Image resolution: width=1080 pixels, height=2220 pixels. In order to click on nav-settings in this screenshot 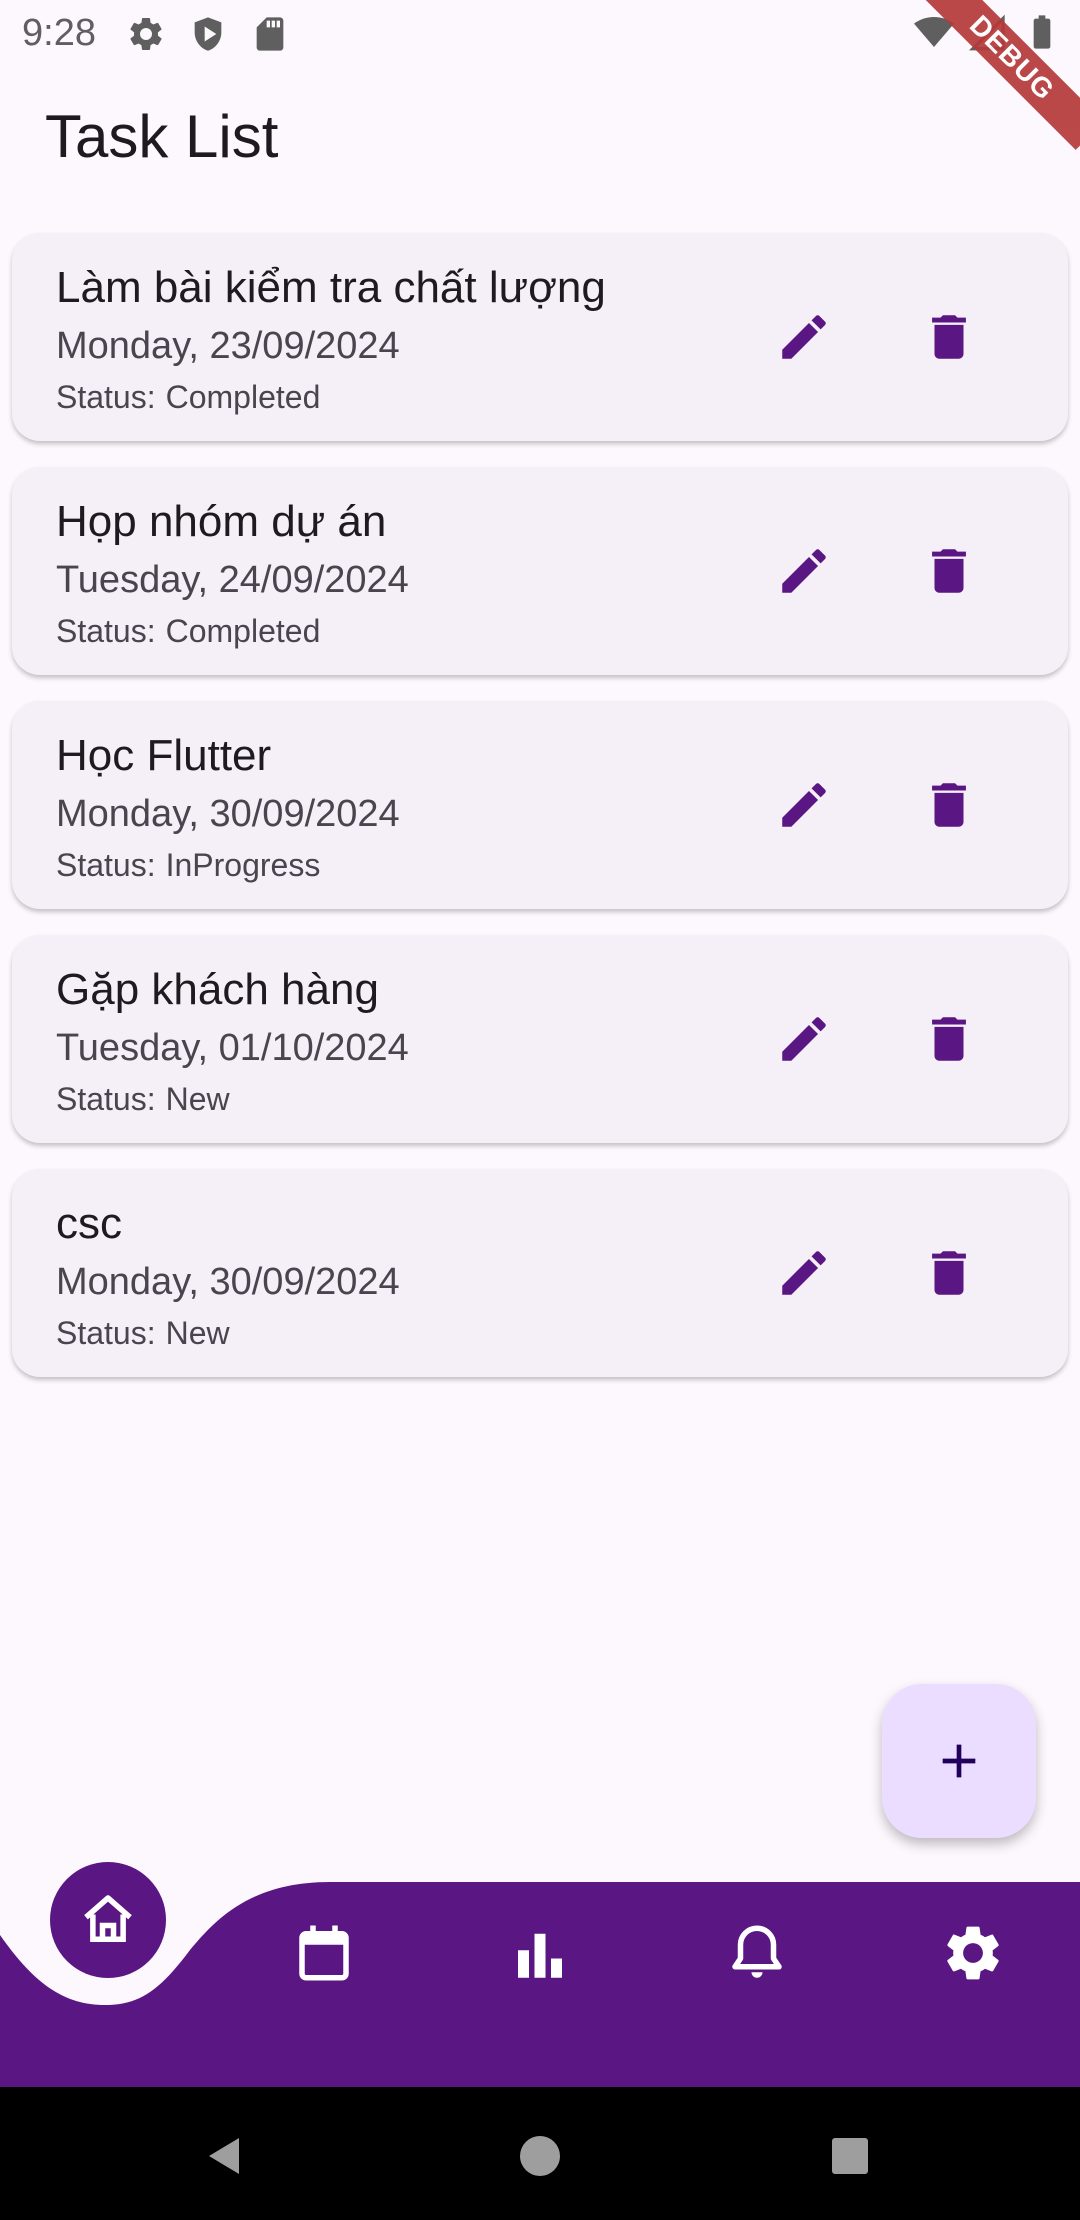, I will do `click(973, 1953)`.